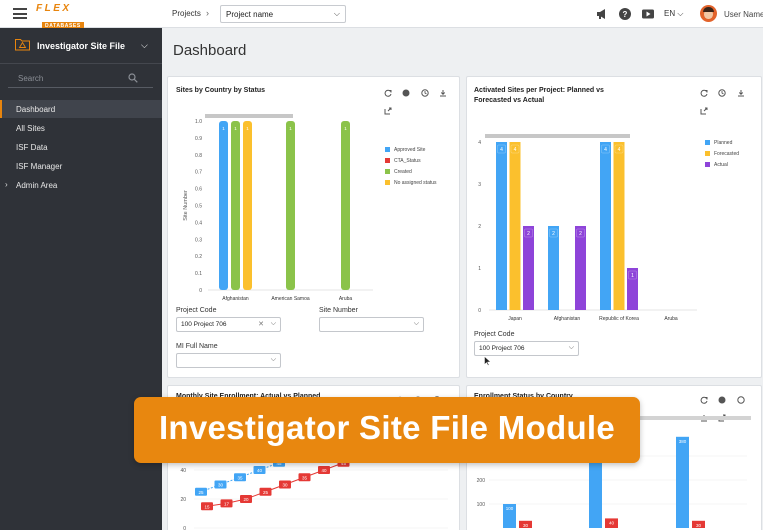 This screenshot has width=763, height=530. Describe the element at coordinates (632, 276) in the screenshot. I see `bar-data-label: 1` at that location.